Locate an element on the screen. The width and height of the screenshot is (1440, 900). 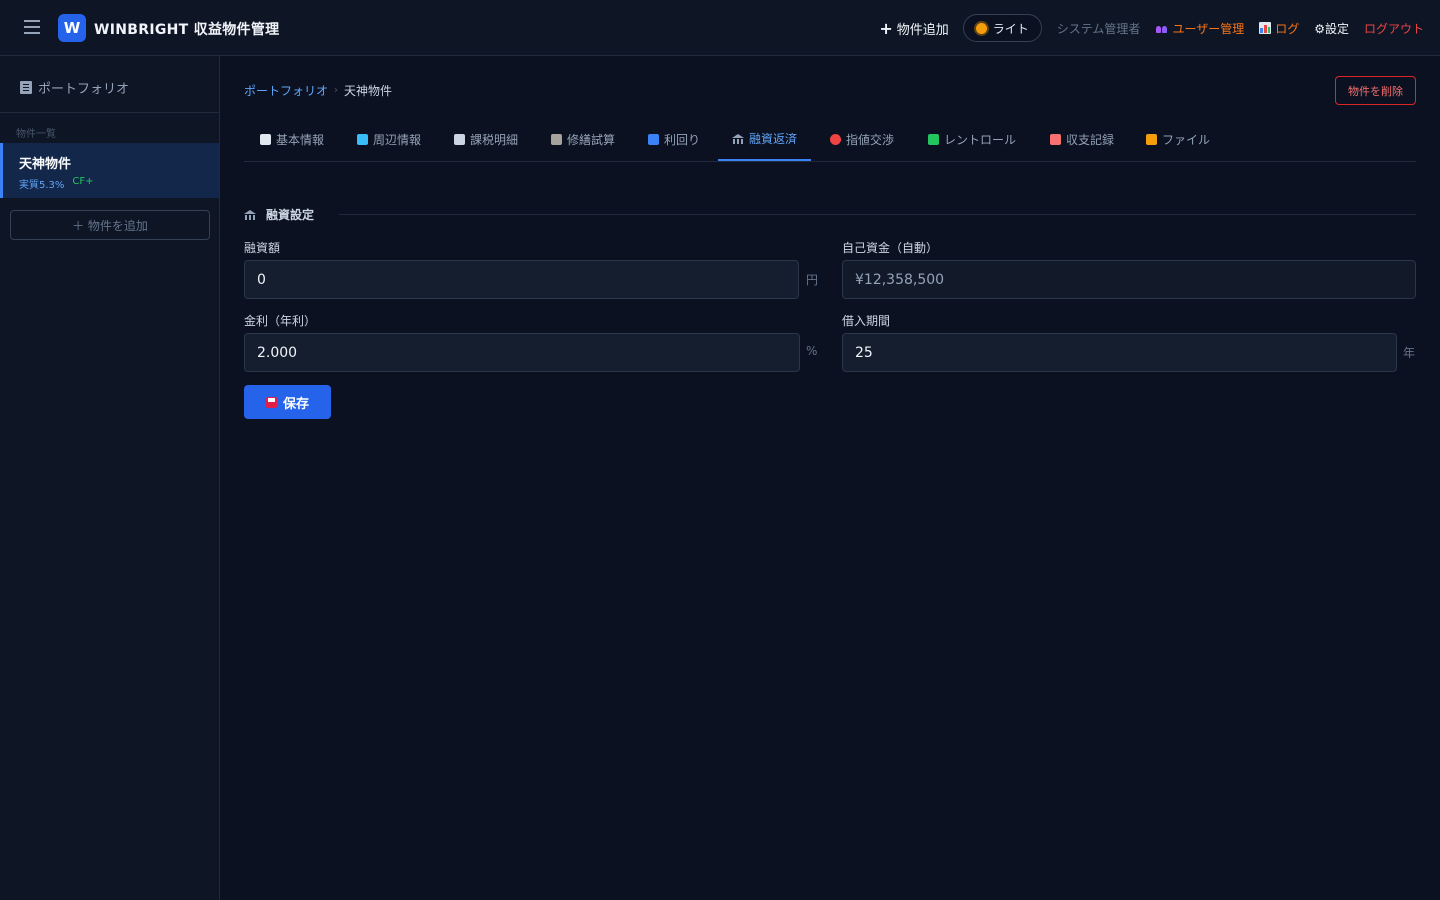
save-button: 保存 is located at coordinates (287, 402).